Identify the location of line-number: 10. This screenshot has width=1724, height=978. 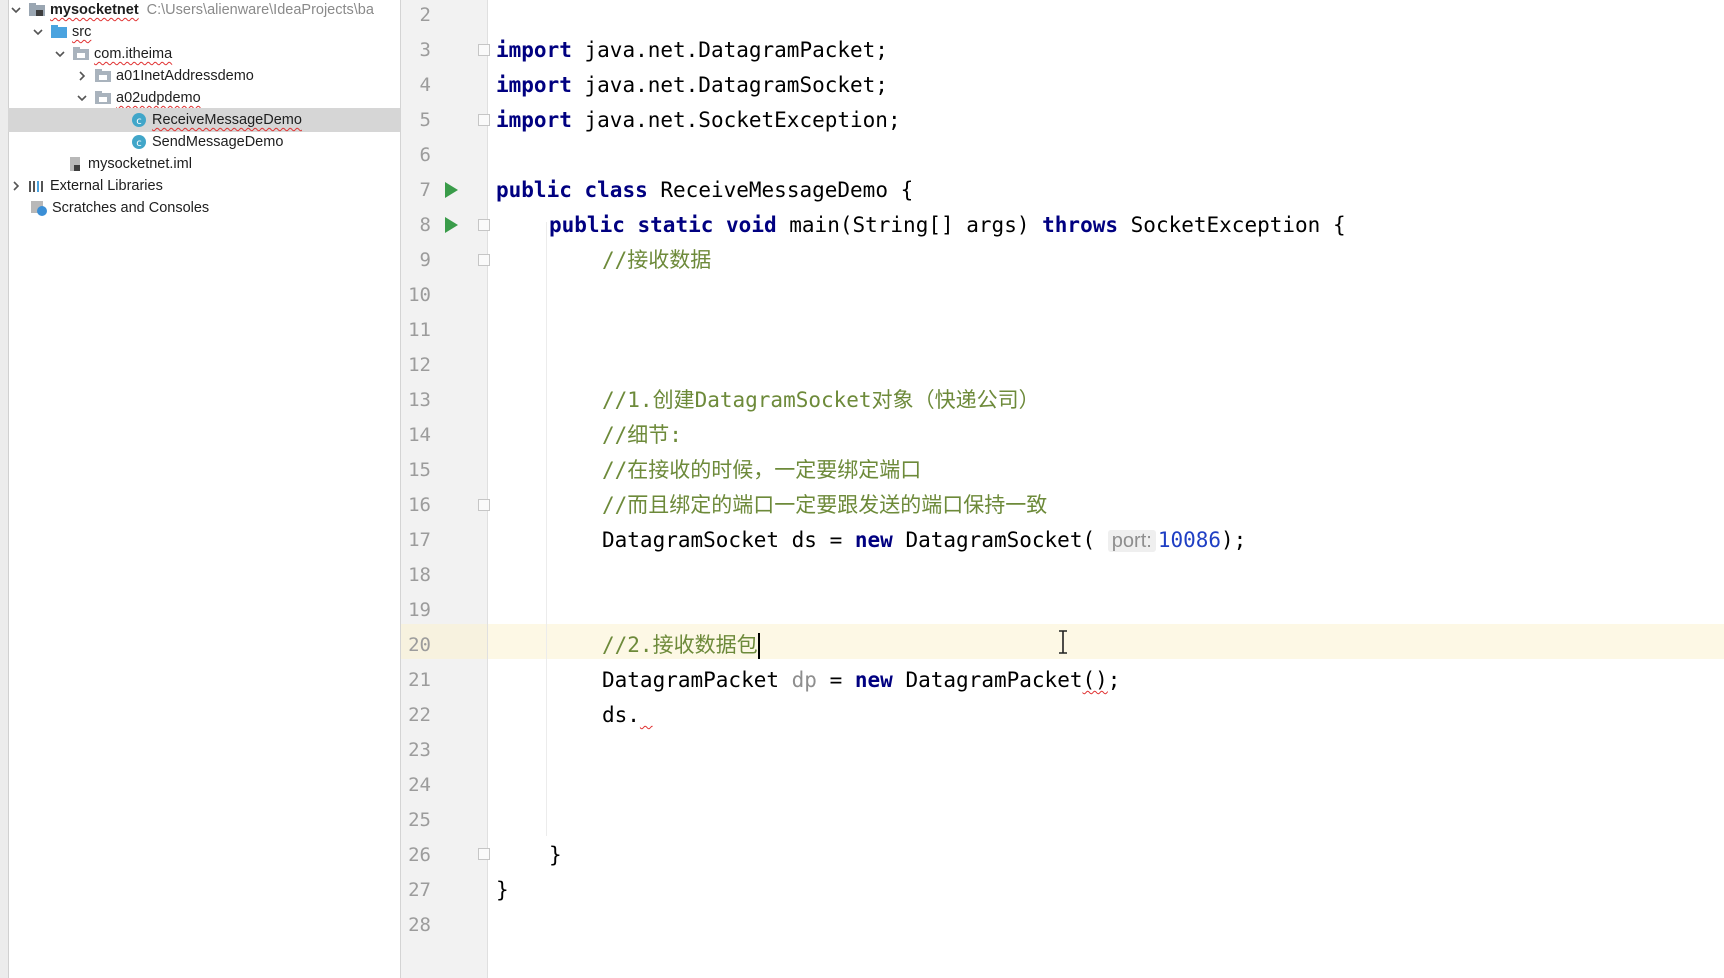
(419, 295).